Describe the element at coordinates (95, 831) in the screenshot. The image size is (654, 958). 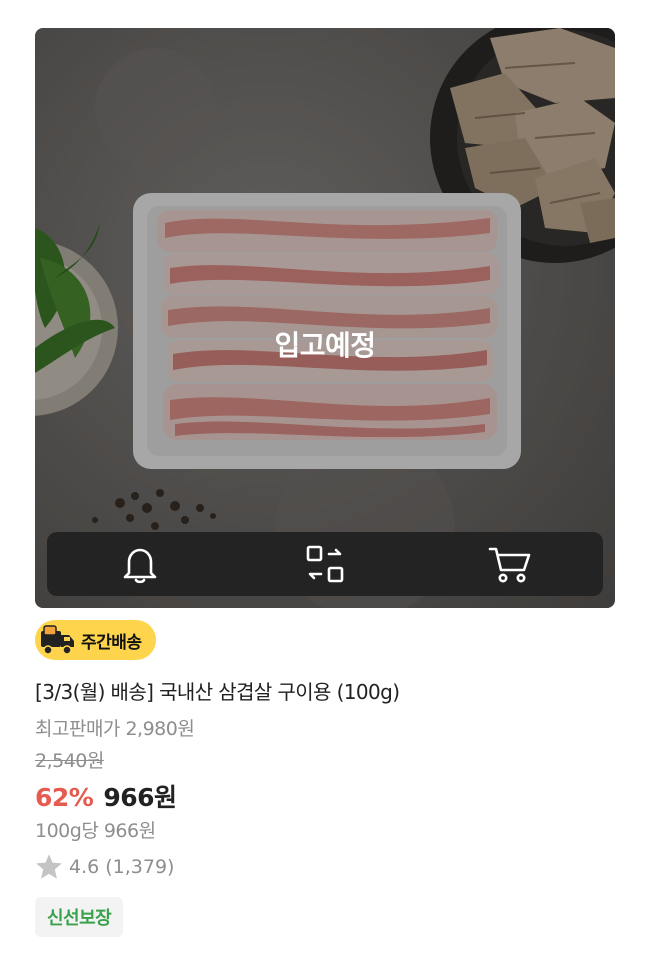
I see `unit-price: 100g당 966원` at that location.